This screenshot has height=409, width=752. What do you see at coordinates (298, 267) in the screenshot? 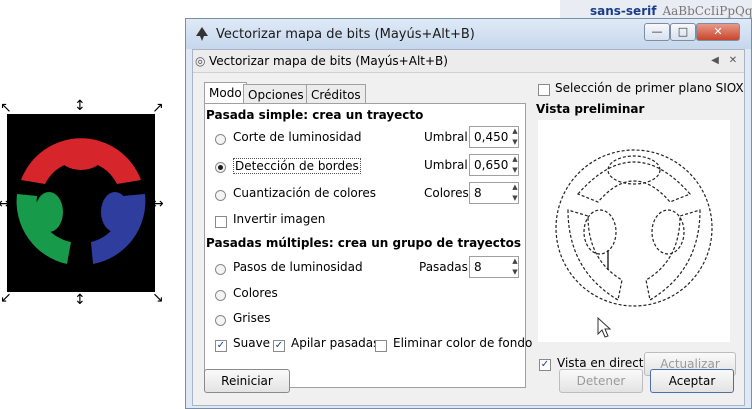
I see `brightness-steps-label: Pasos de luminosidad` at bounding box center [298, 267].